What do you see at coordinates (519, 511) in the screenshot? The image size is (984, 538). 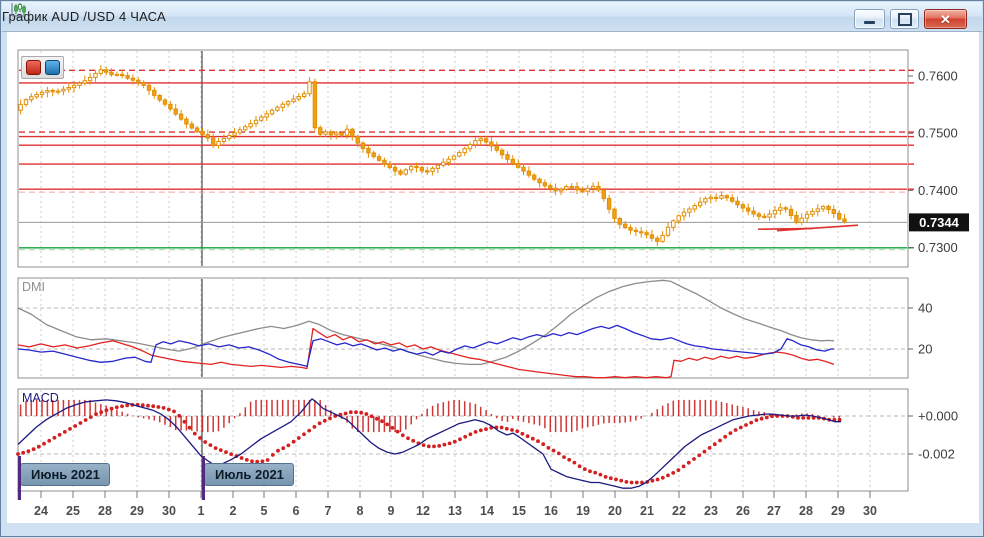 I see `svg-text: 15` at bounding box center [519, 511].